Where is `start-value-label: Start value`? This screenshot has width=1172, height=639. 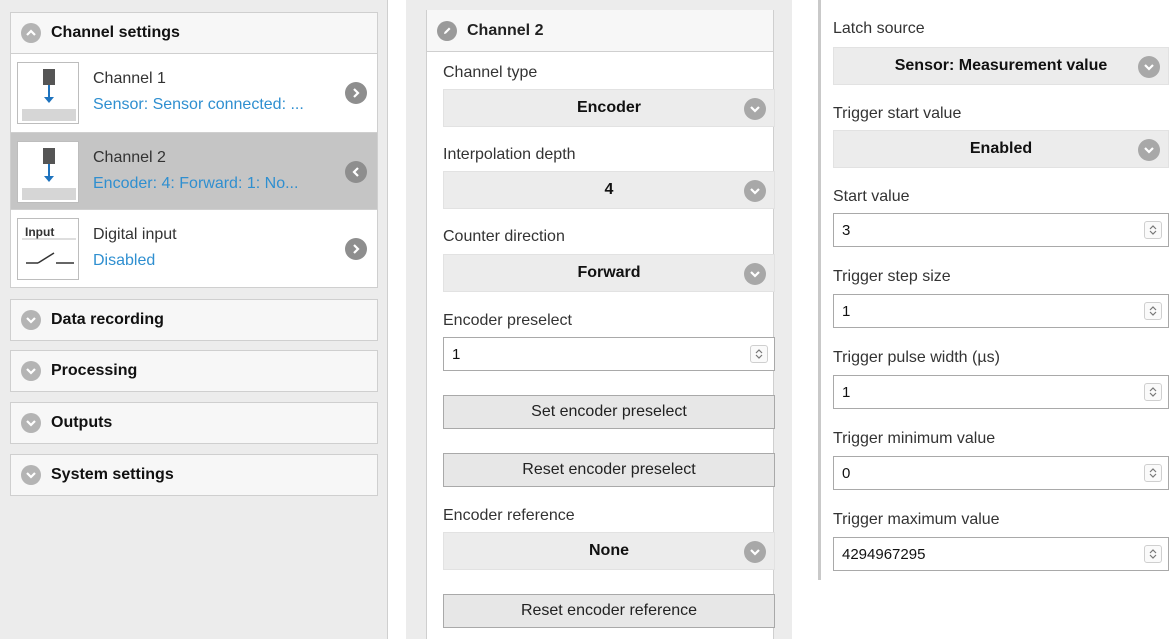
start-value-label: Start value is located at coordinates (871, 196).